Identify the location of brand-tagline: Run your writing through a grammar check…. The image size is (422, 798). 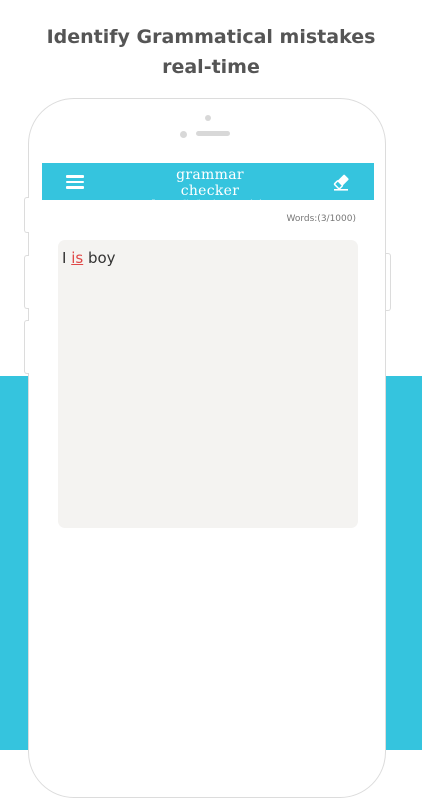
(210, 202).